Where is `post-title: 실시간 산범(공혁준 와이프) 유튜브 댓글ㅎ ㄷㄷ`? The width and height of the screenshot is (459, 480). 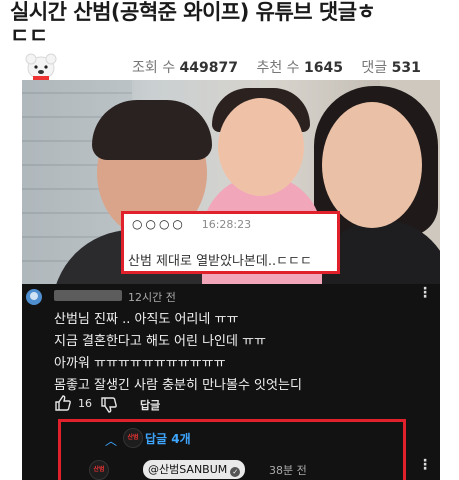
post-title: 실시간 산범(공혁준 와이프) 유튜브 댓글ㅎ ㄷㄷ is located at coordinates (230, 24).